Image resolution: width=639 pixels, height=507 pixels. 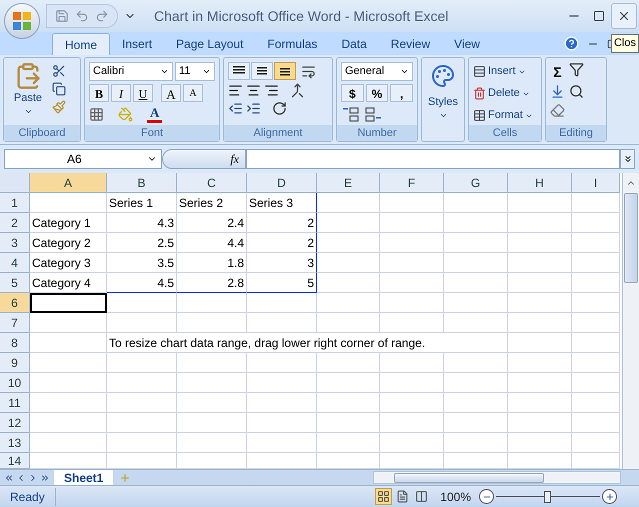 What do you see at coordinates (502, 72) in the screenshot?
I see `cells-button-label: Insert` at bounding box center [502, 72].